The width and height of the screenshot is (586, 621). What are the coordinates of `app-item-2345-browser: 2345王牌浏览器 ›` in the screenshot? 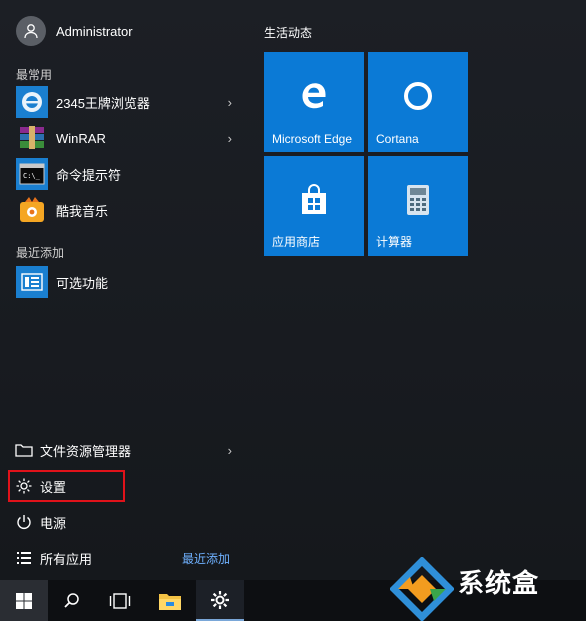 It's located at (124, 102).